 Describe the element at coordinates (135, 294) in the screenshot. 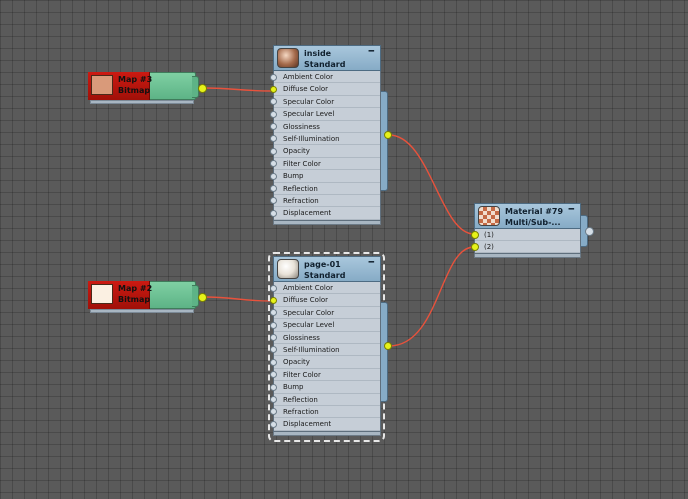

I see `bitmap-title: Map #2 Bitmap` at that location.